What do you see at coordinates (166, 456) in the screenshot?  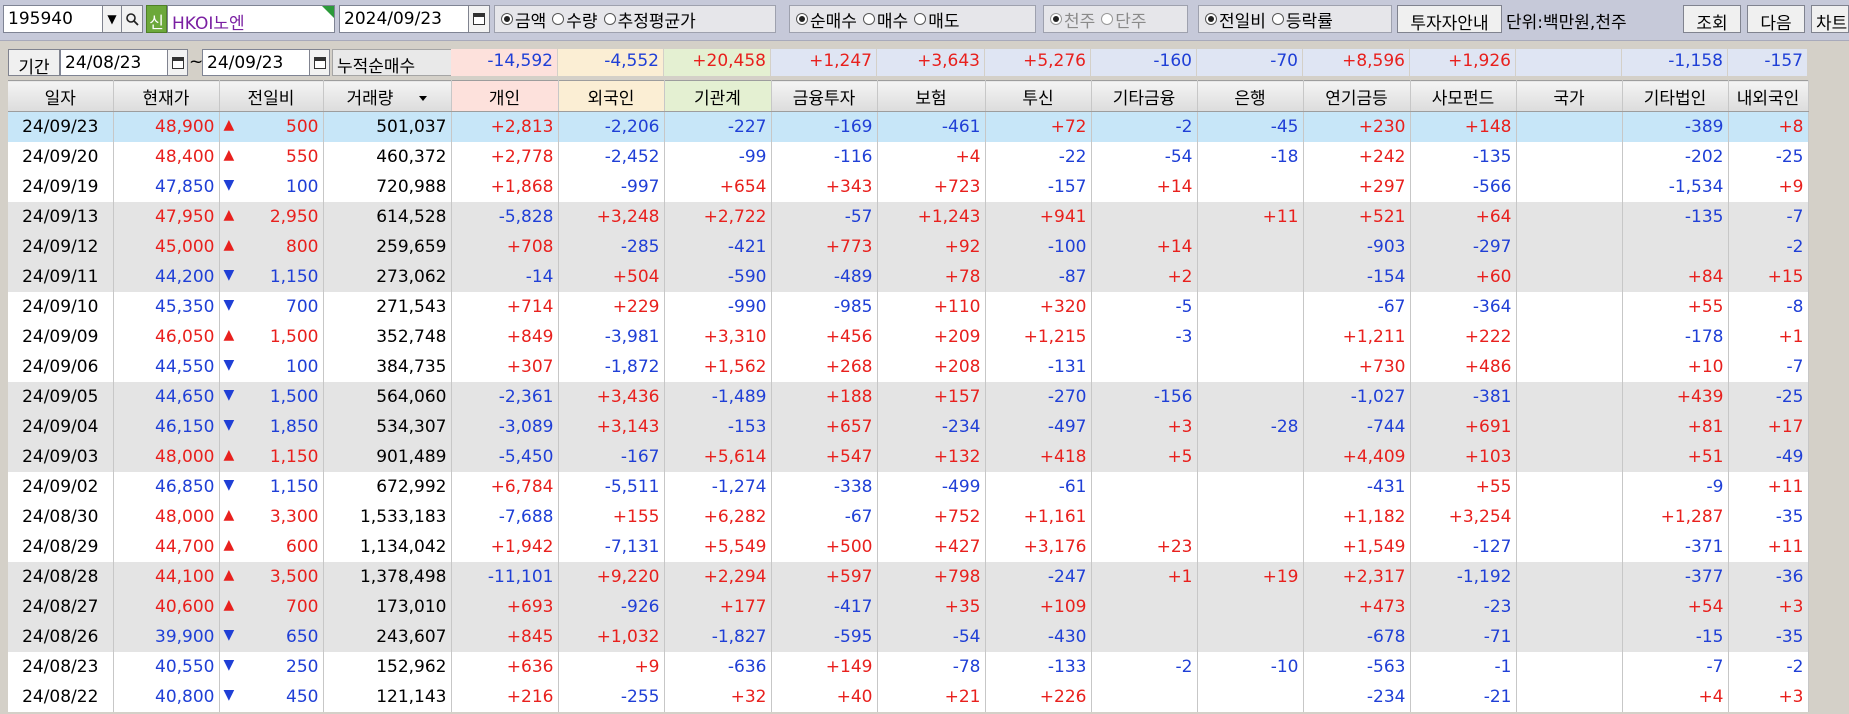 I see `cell-price: 48,000` at bounding box center [166, 456].